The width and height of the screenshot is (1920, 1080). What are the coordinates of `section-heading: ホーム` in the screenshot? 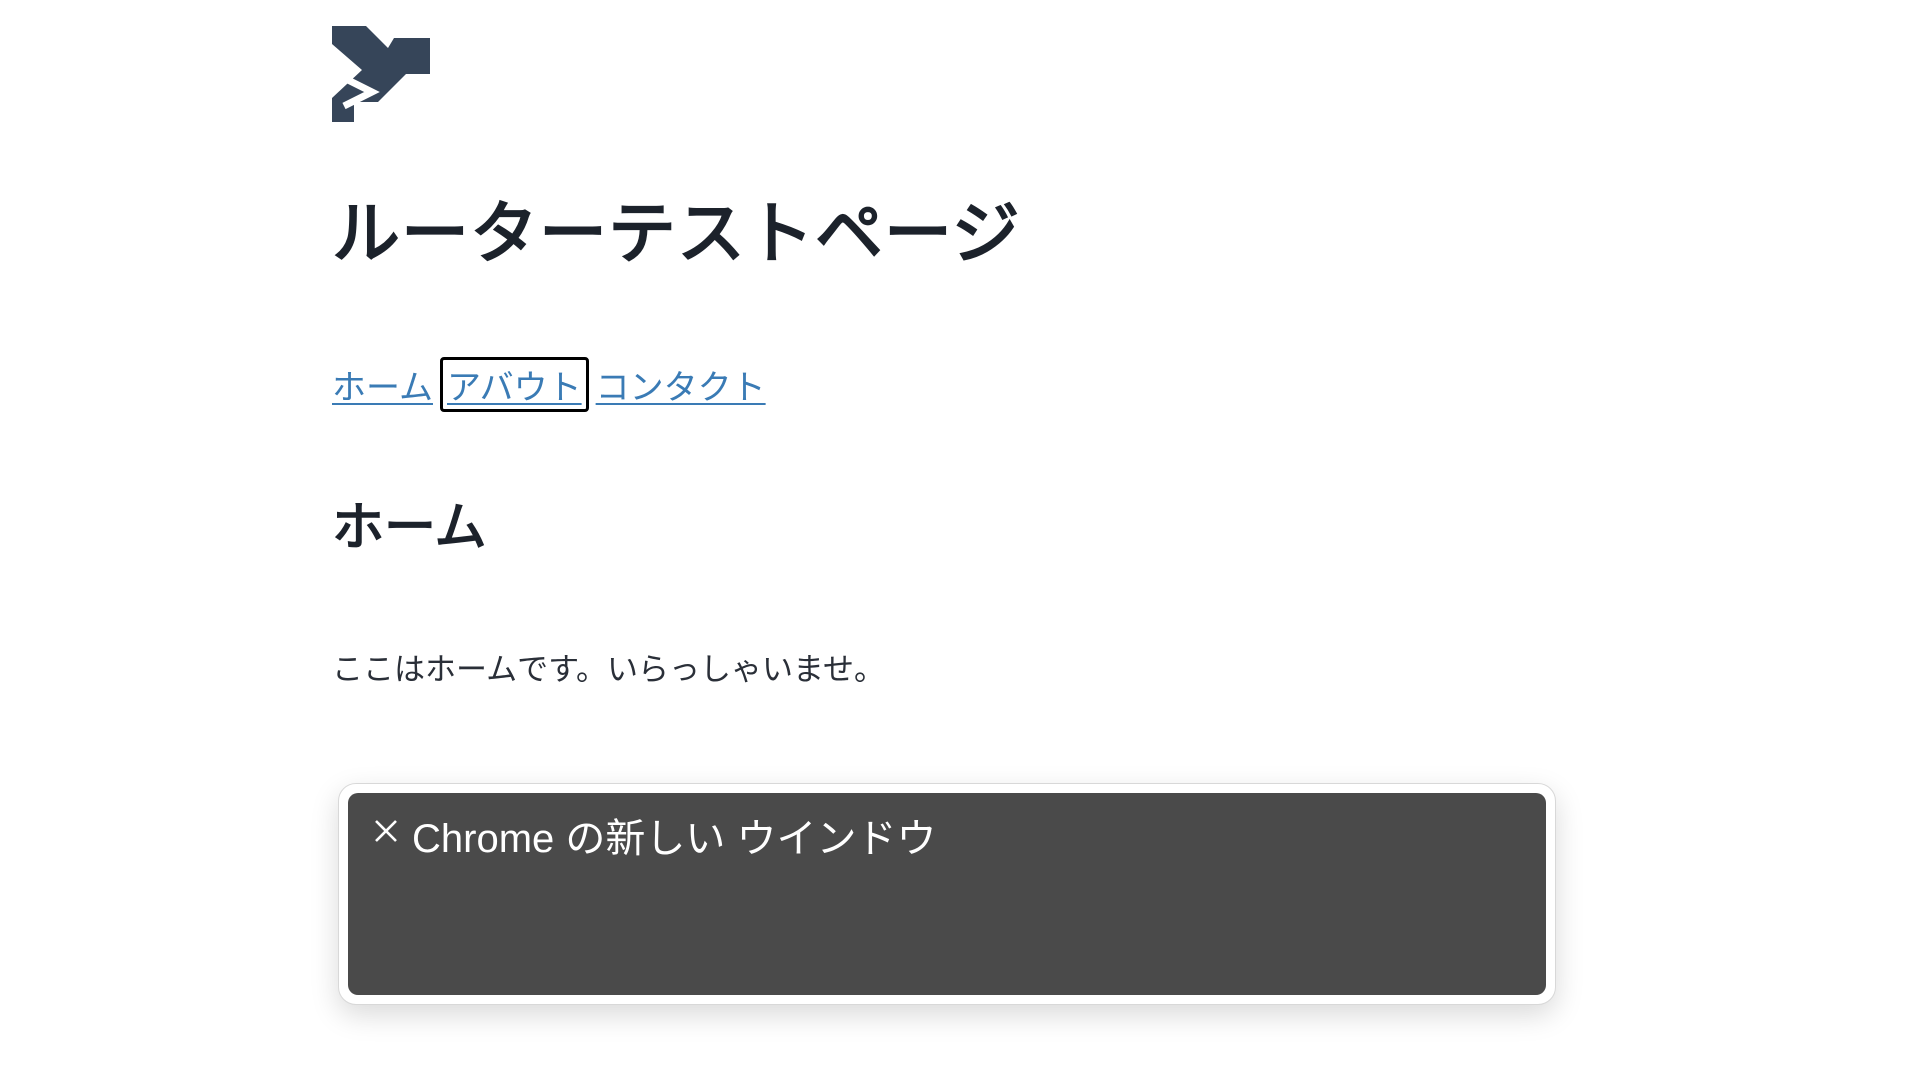 It's located at (409, 528).